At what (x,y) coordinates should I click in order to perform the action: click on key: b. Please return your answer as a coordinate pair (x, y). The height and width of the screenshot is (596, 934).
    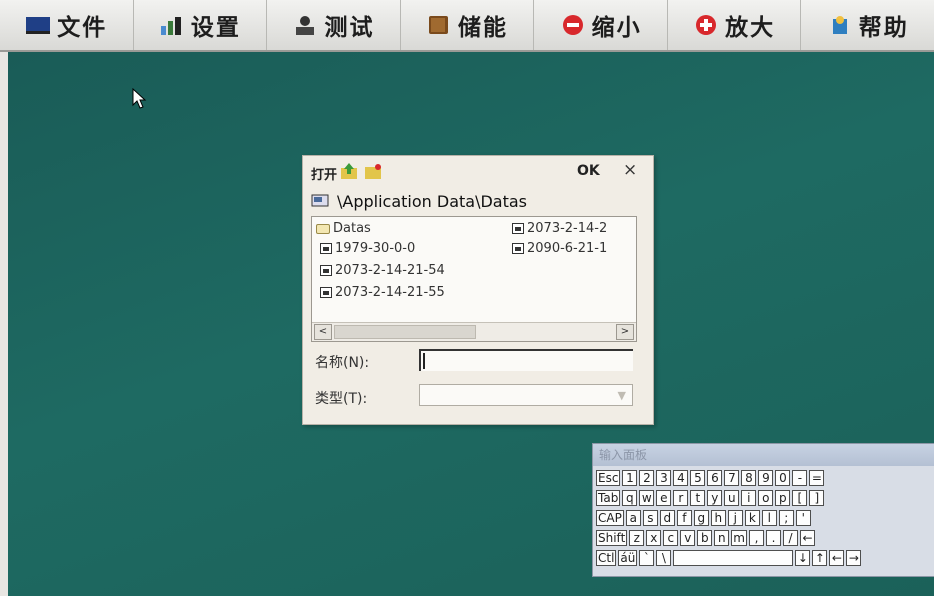
    Looking at the image, I should click on (705, 538).